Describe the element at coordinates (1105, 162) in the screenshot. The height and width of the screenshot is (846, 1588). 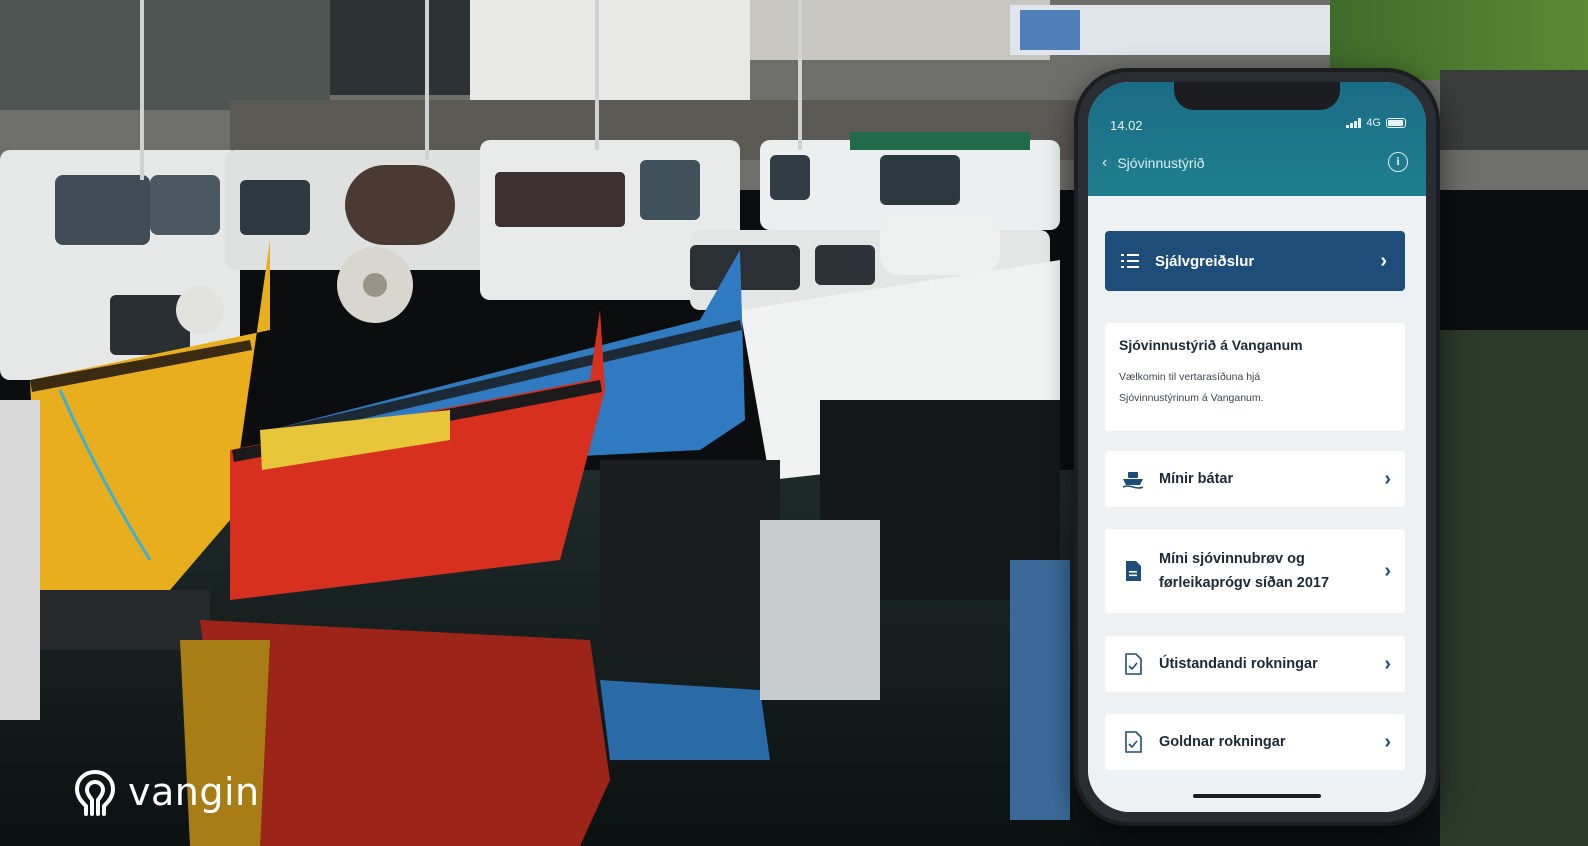
I see `chevron-left-icon: ‹` at that location.